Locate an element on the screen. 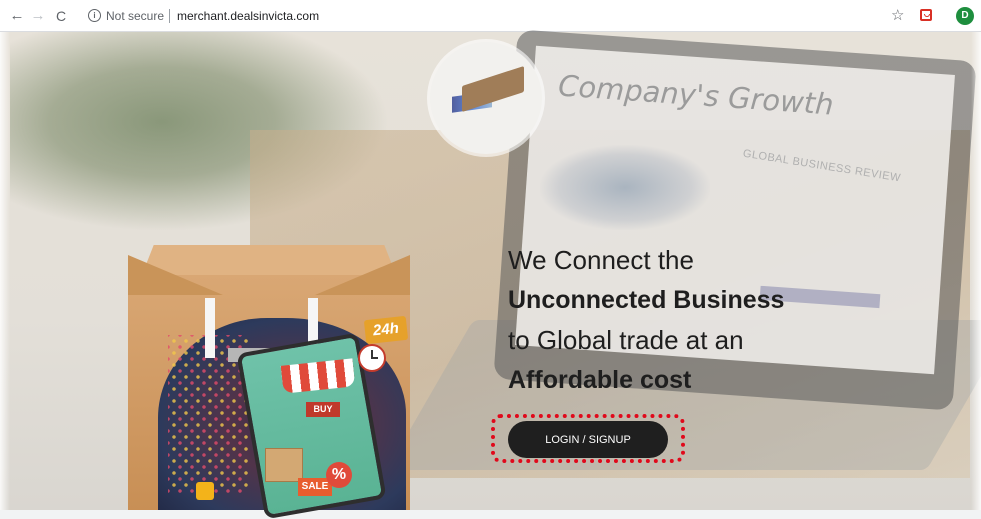 The width and height of the screenshot is (981, 519). star-icon: ☆ is located at coordinates (897, 16).